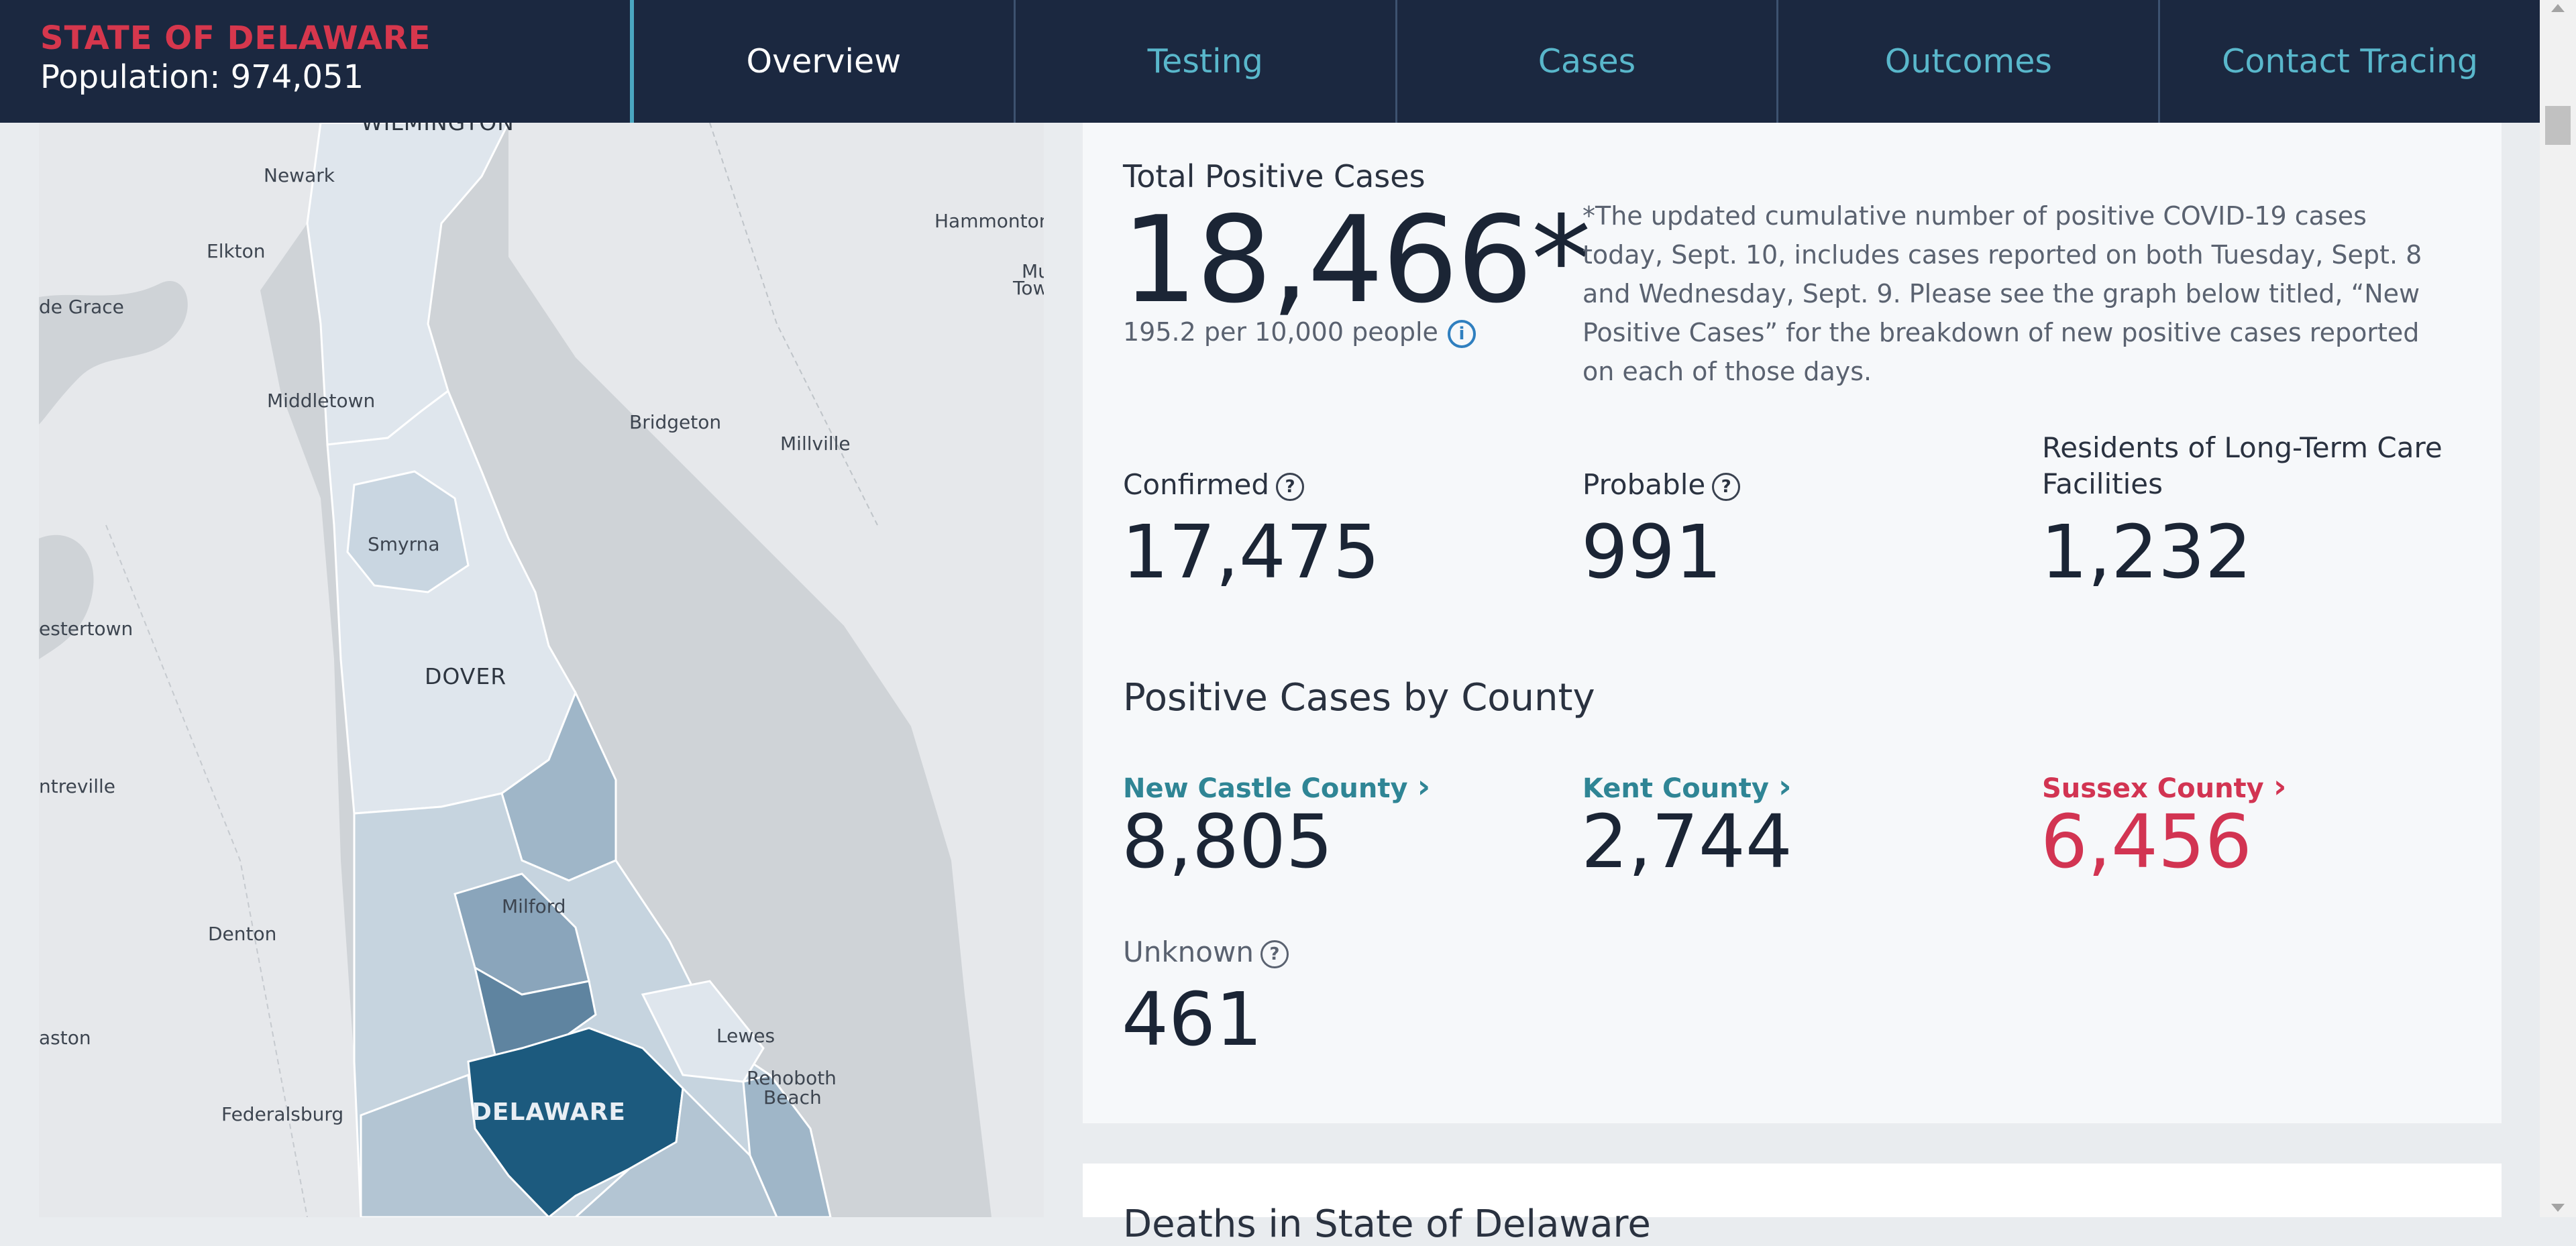  I want to click on probable-label-row: Probable?, so click(1661, 484).